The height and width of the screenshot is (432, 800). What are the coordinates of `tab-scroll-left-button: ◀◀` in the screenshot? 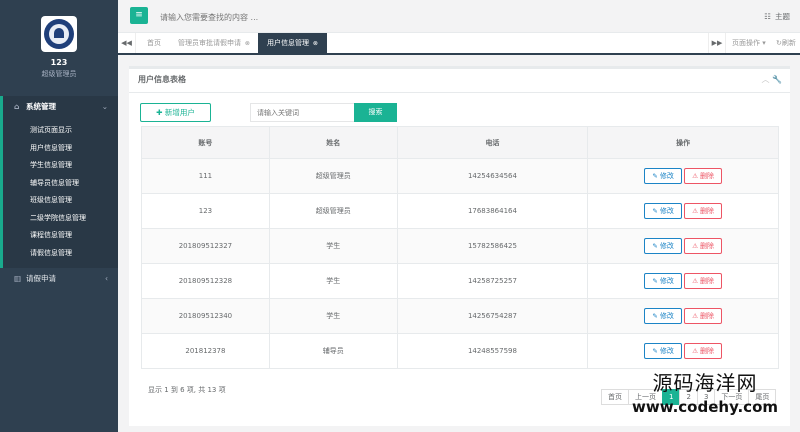 It's located at (127, 43).